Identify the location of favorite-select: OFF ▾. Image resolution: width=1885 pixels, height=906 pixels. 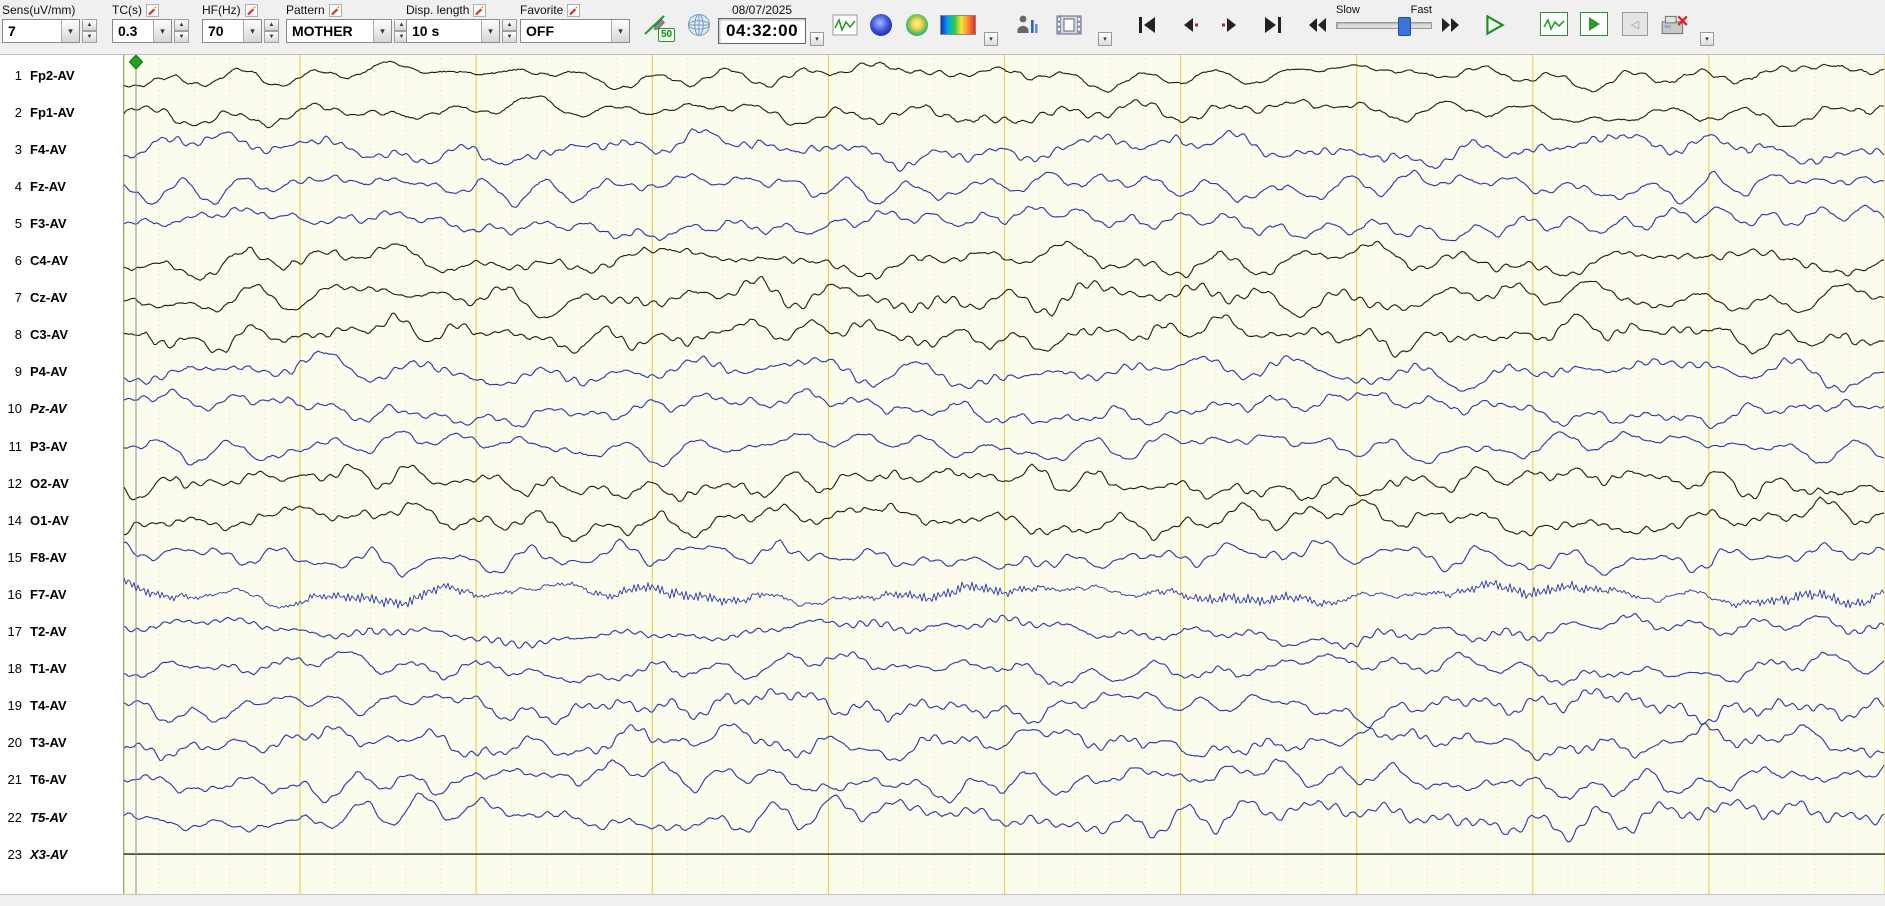
(575, 31).